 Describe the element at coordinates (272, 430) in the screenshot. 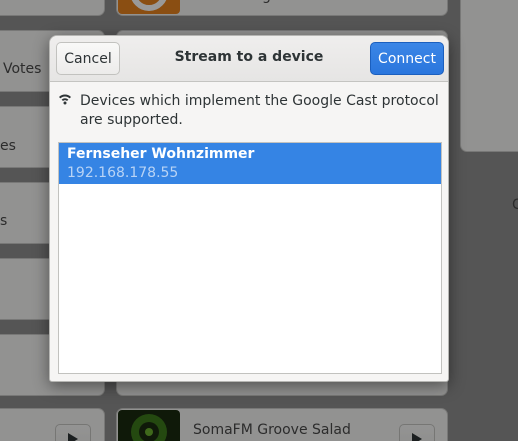

I see `bg-station-name: SomaFM Groove Salad` at that location.